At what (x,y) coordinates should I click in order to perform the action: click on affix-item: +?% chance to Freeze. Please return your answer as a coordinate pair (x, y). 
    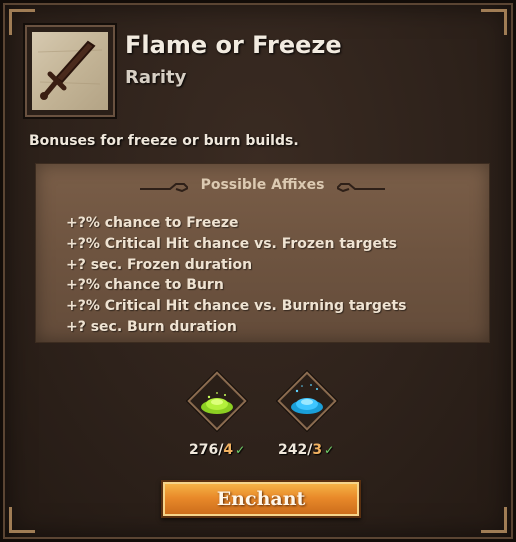
    Looking at the image, I should click on (152, 223).